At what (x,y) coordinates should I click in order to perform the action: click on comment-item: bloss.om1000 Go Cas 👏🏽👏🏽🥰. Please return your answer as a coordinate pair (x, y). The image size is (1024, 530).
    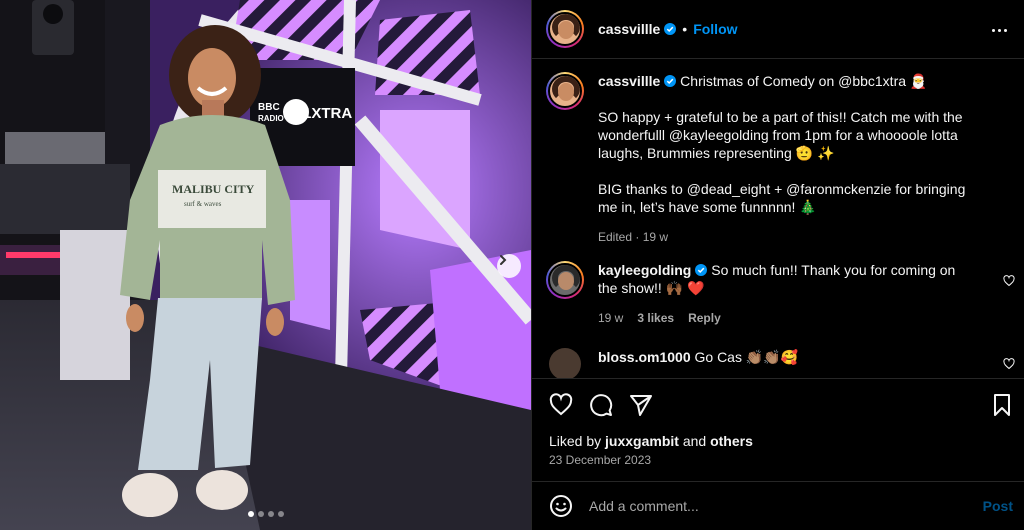
    Looking at the image, I should click on (762, 363).